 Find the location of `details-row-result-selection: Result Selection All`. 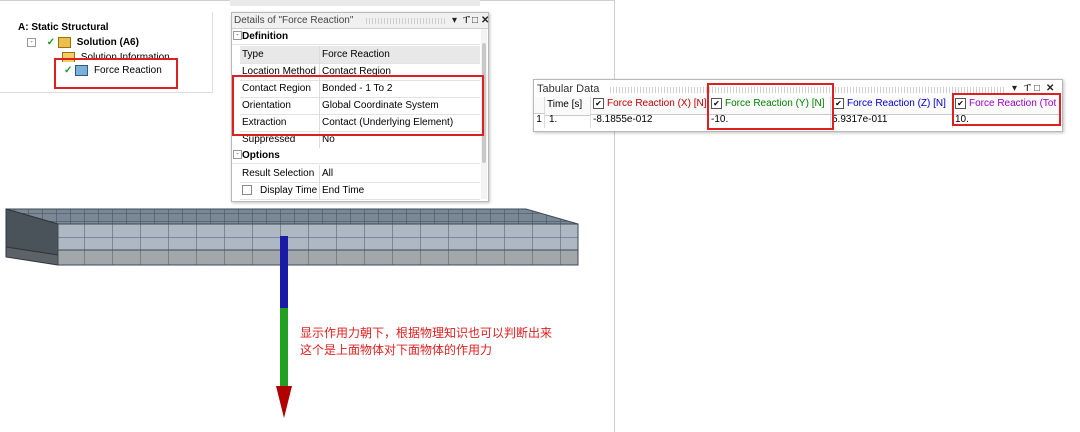

details-row-result-selection: Result Selection All is located at coordinates (360, 174).